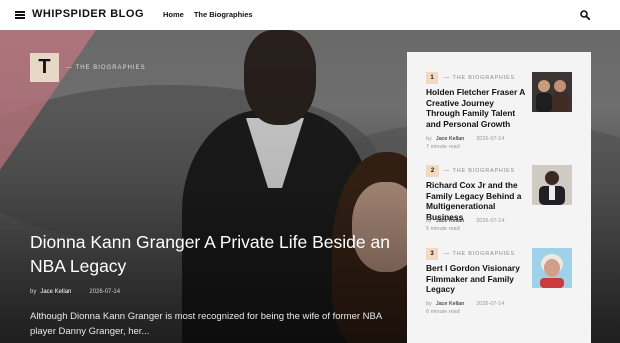 Image resolution: width=620 pixels, height=343 pixels. Describe the element at coordinates (432, 171) in the screenshot. I see `rank-badge: 2` at that location.